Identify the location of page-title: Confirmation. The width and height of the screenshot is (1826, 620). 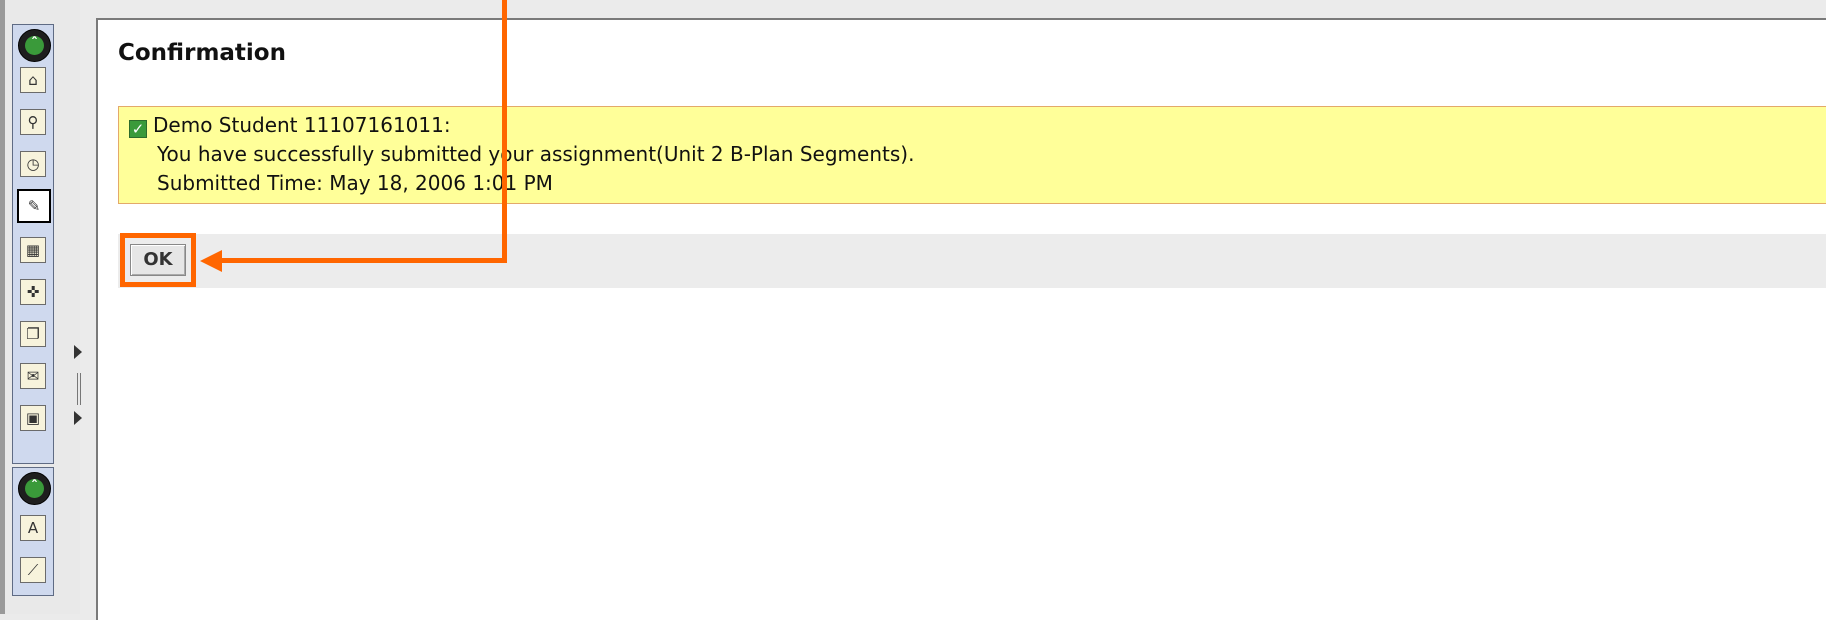
(202, 53).